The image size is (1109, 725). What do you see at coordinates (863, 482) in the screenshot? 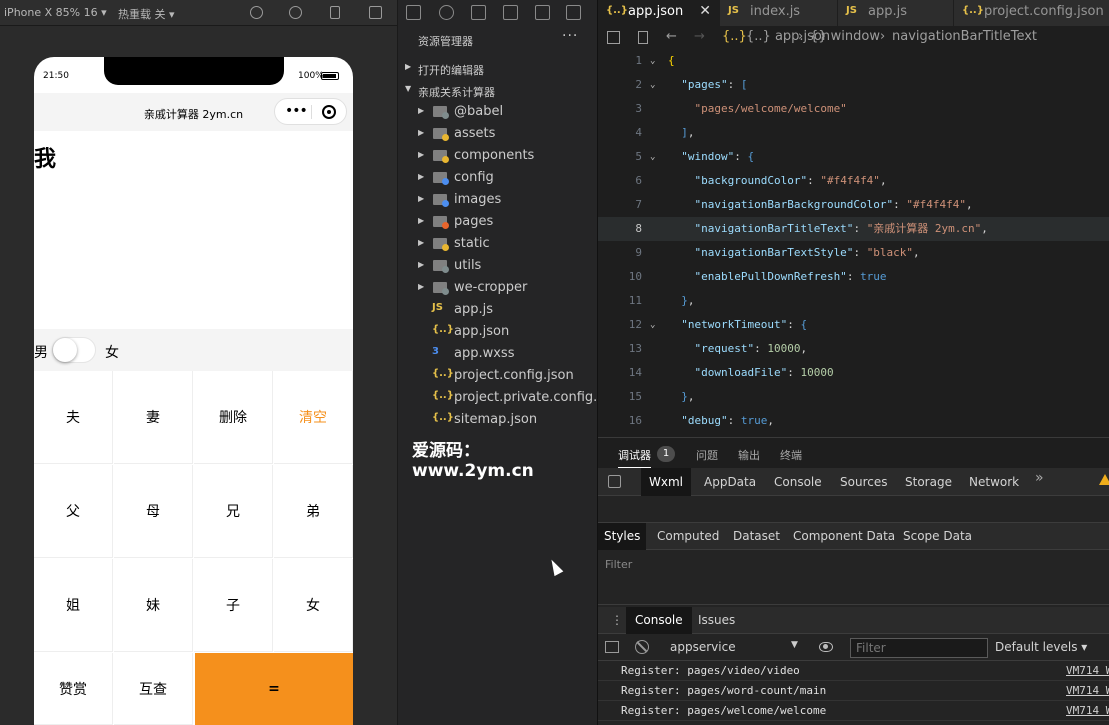
I see `tab-sources: Sources` at bounding box center [863, 482].